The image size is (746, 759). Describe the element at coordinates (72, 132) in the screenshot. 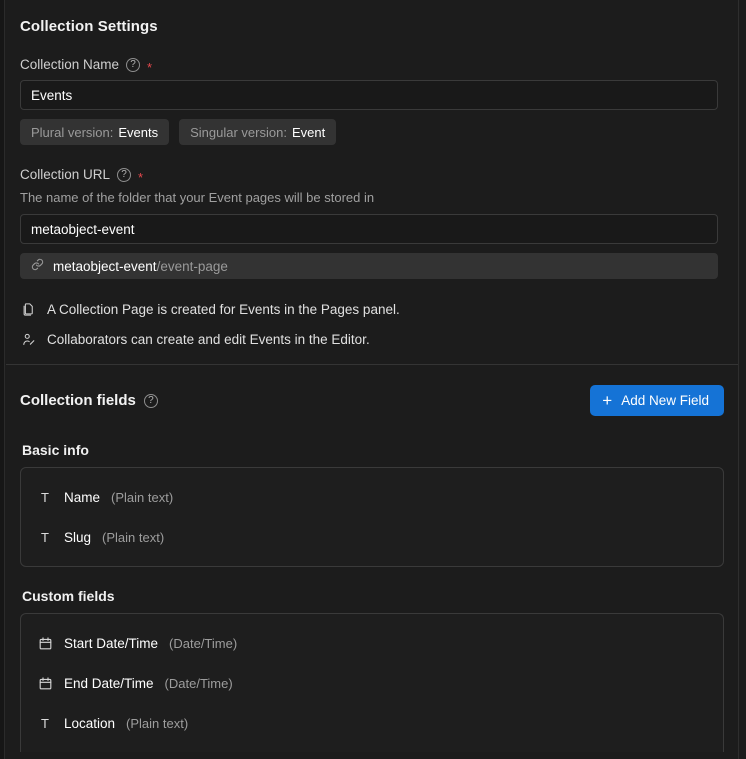

I see `plural-version-label: Plural version:` at that location.